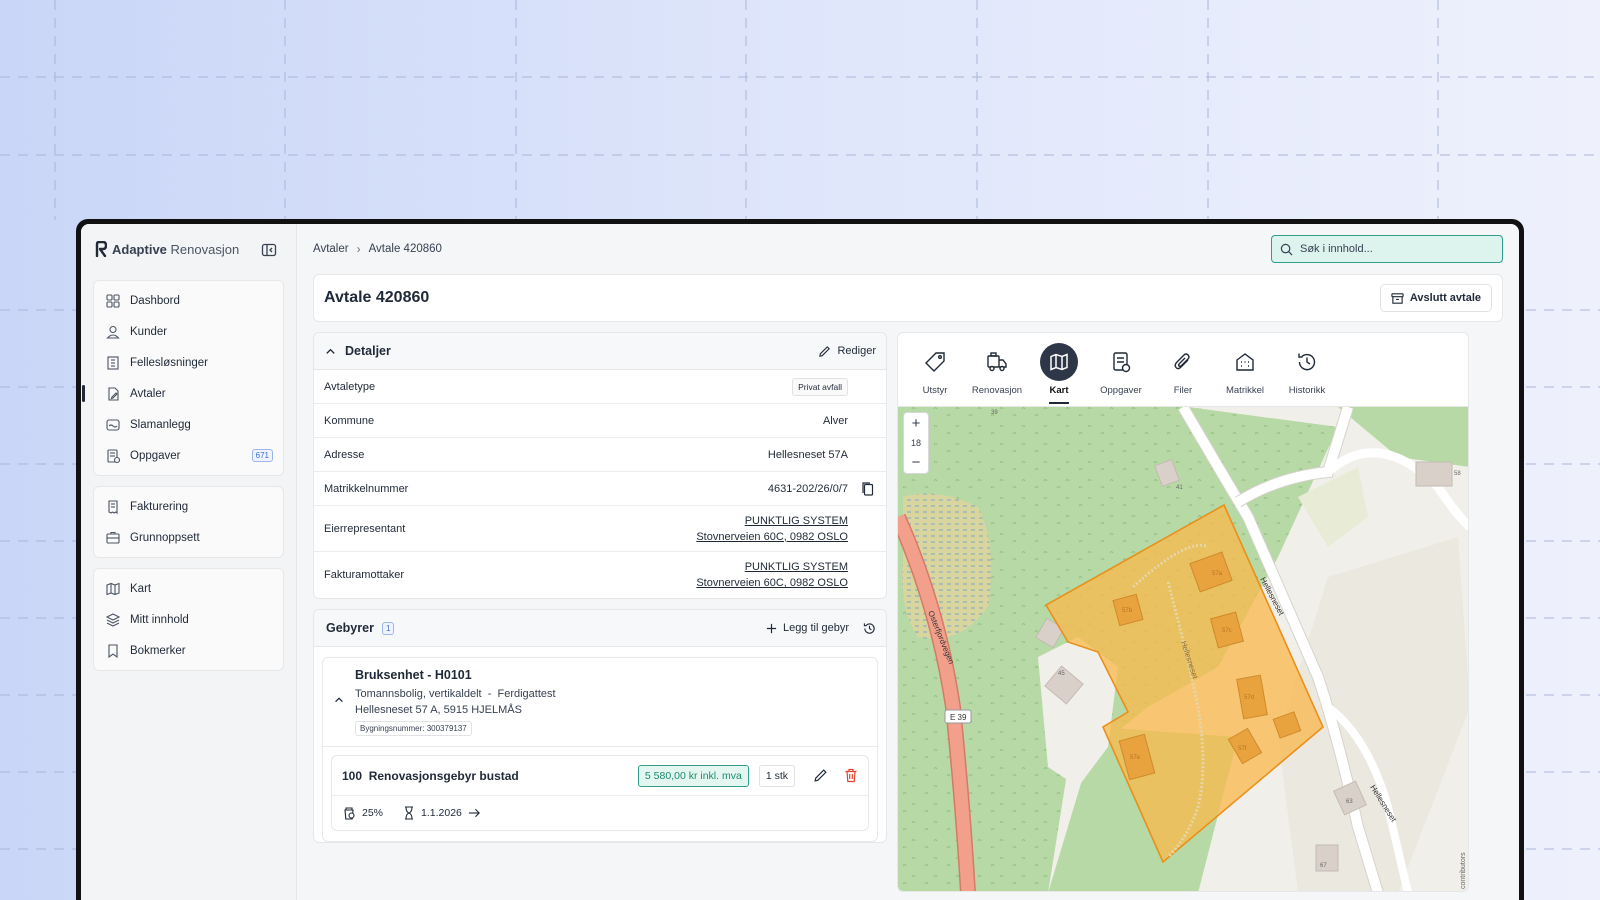 The width and height of the screenshot is (1600, 900). Describe the element at coordinates (113, 424) in the screenshot. I see `sludge-icon` at that location.